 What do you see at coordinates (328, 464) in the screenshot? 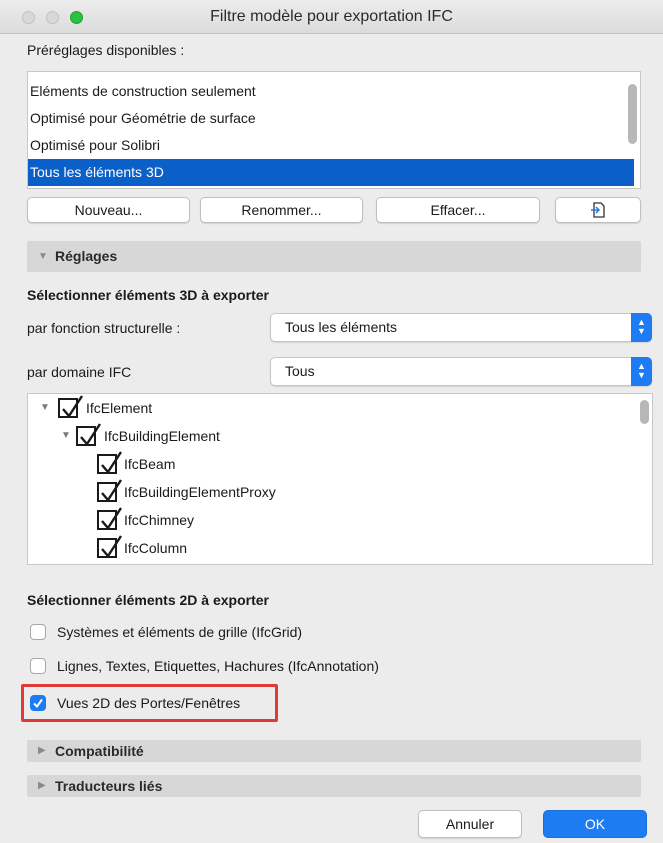
I see `tree-row: IfcBeam` at bounding box center [328, 464].